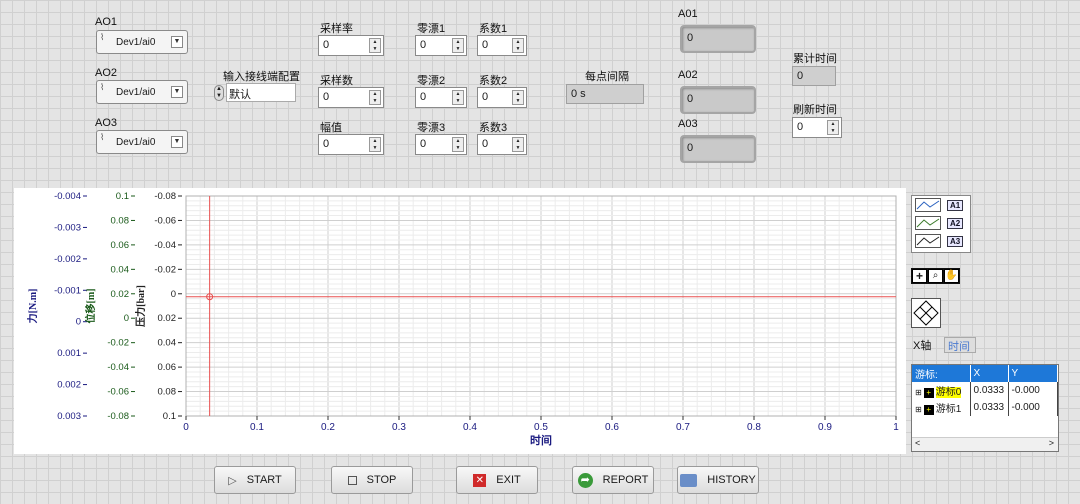 Image resolution: width=1080 pixels, height=504 pixels. Describe the element at coordinates (508, 480) in the screenshot. I see `exit-label: EXIT` at that location.